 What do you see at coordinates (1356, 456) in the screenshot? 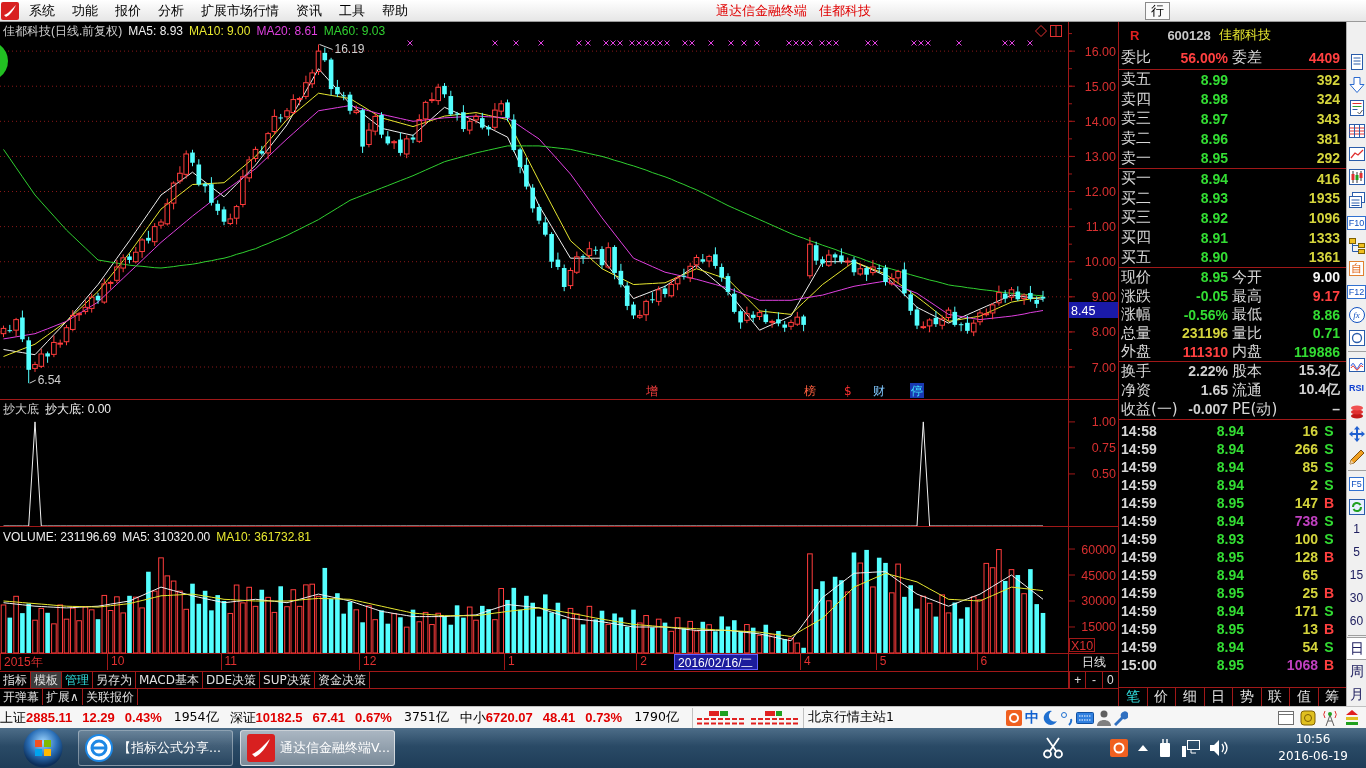
I see `pencil-icon` at bounding box center [1356, 456].